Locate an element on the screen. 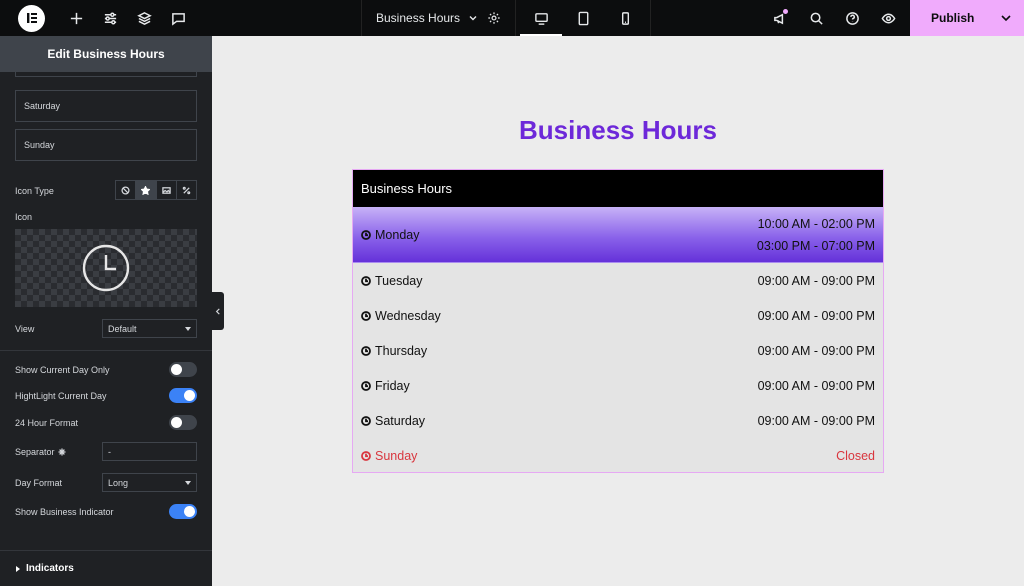 This screenshot has height=586, width=1024. publish-button: Publish is located at coordinates (967, 18).